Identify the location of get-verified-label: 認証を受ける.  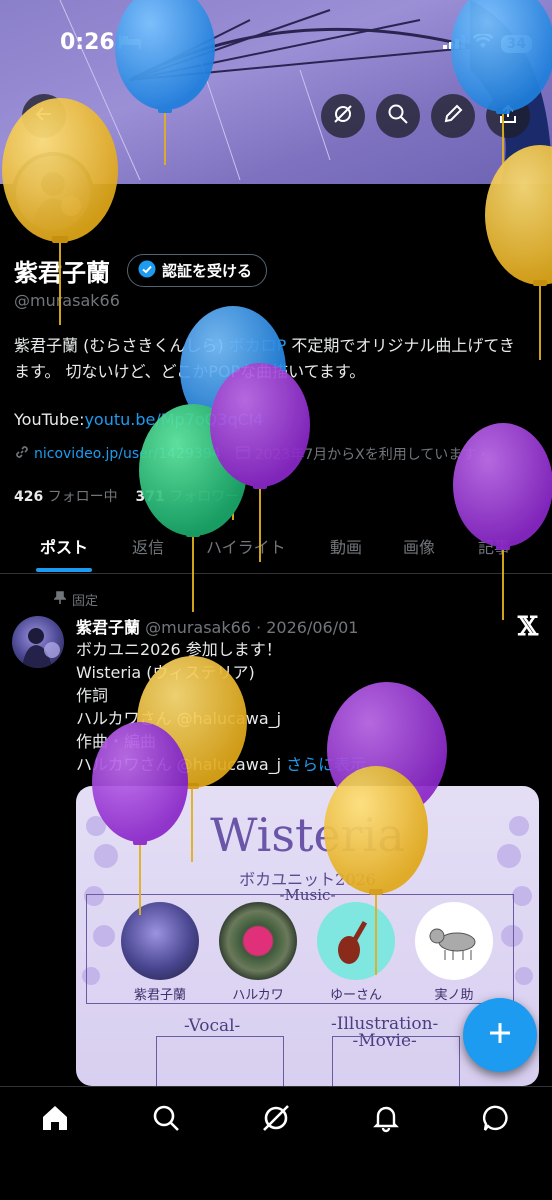
(207, 271).